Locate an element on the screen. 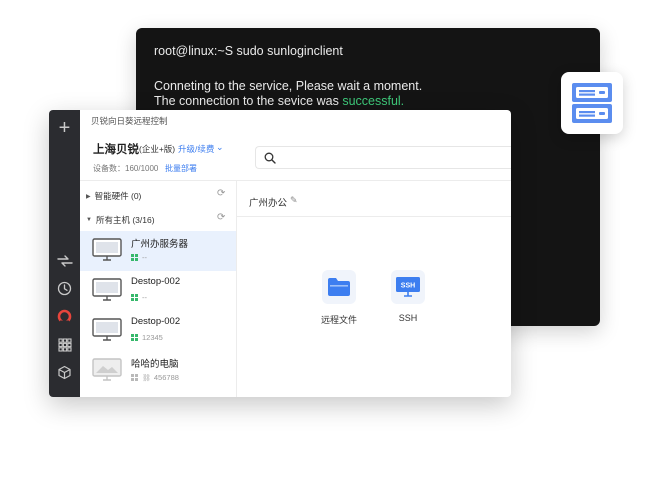 The image size is (650, 477). tool-ssh: SSH SSH is located at coordinates (408, 296).